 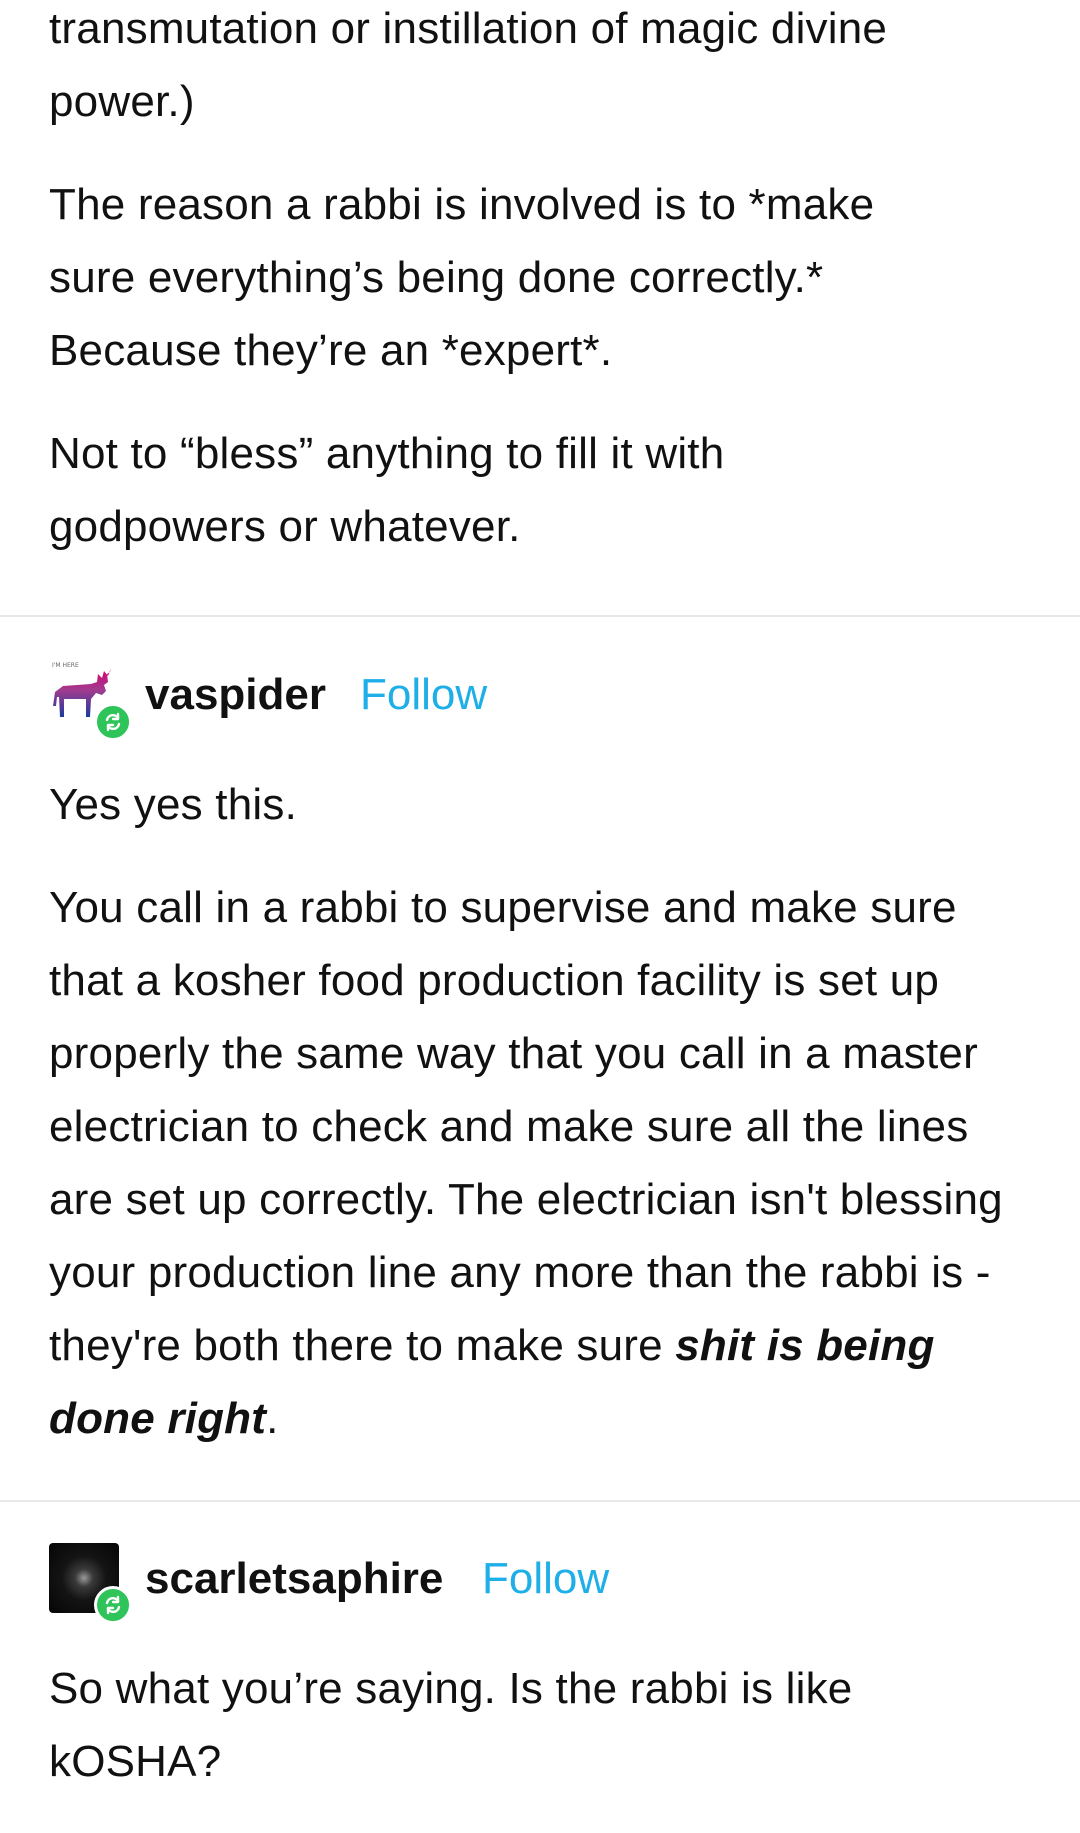 I want to click on reply-1-follow-button: Follow, so click(x=423, y=695).